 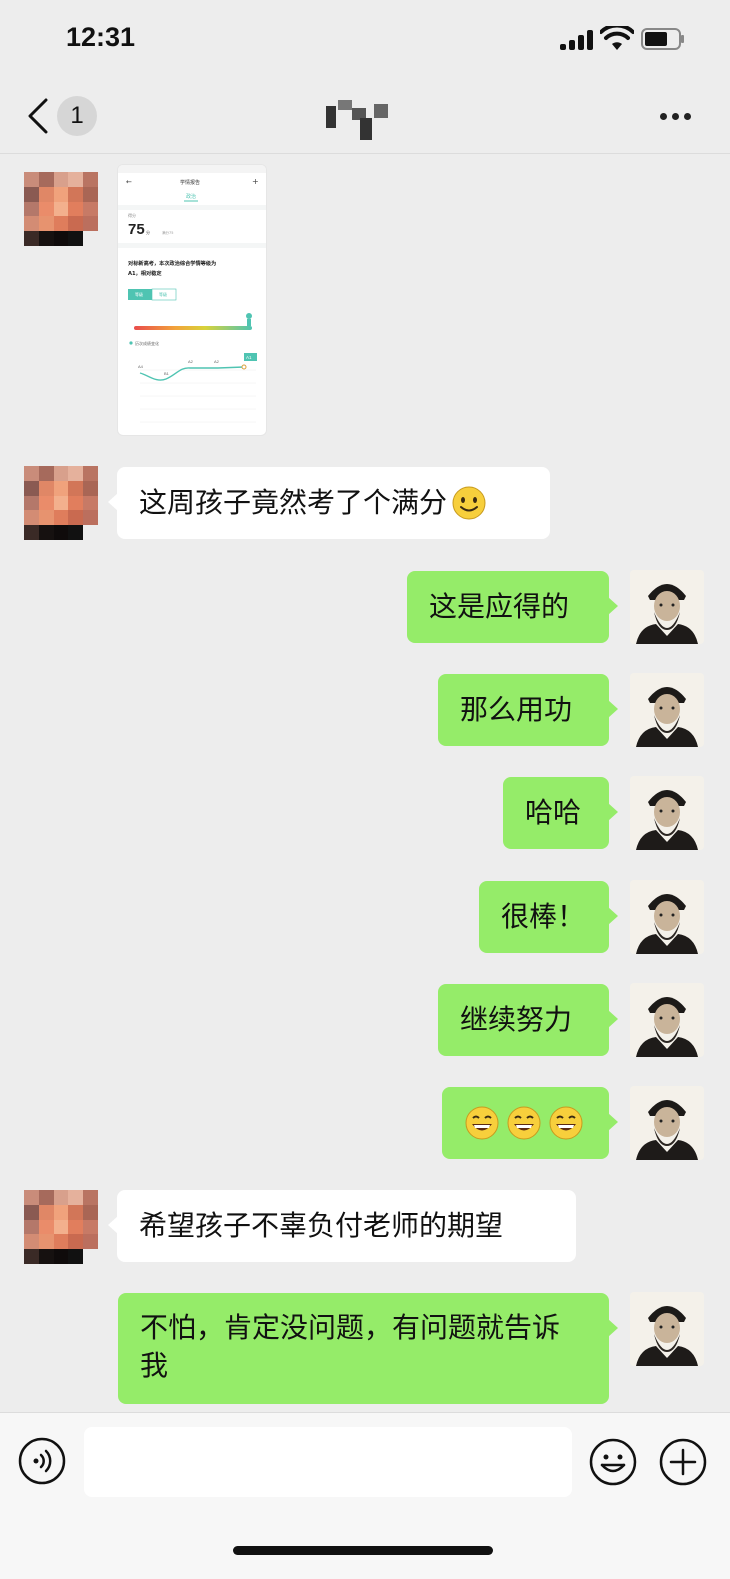 What do you see at coordinates (141, 366) in the screenshot?
I see `chart-label-1: A4` at bounding box center [141, 366].